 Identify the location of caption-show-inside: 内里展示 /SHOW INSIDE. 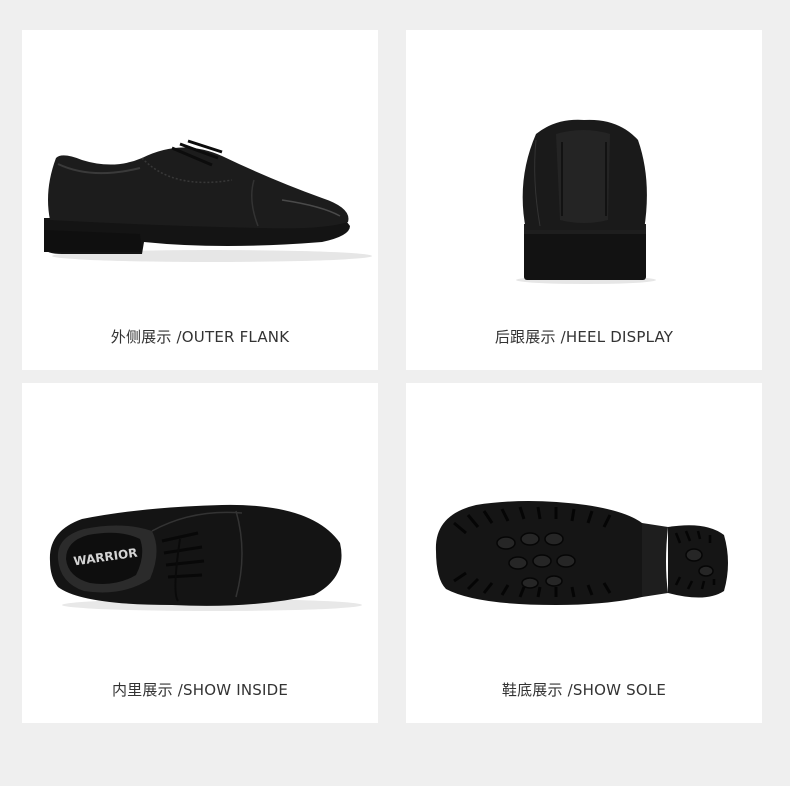
(200, 690).